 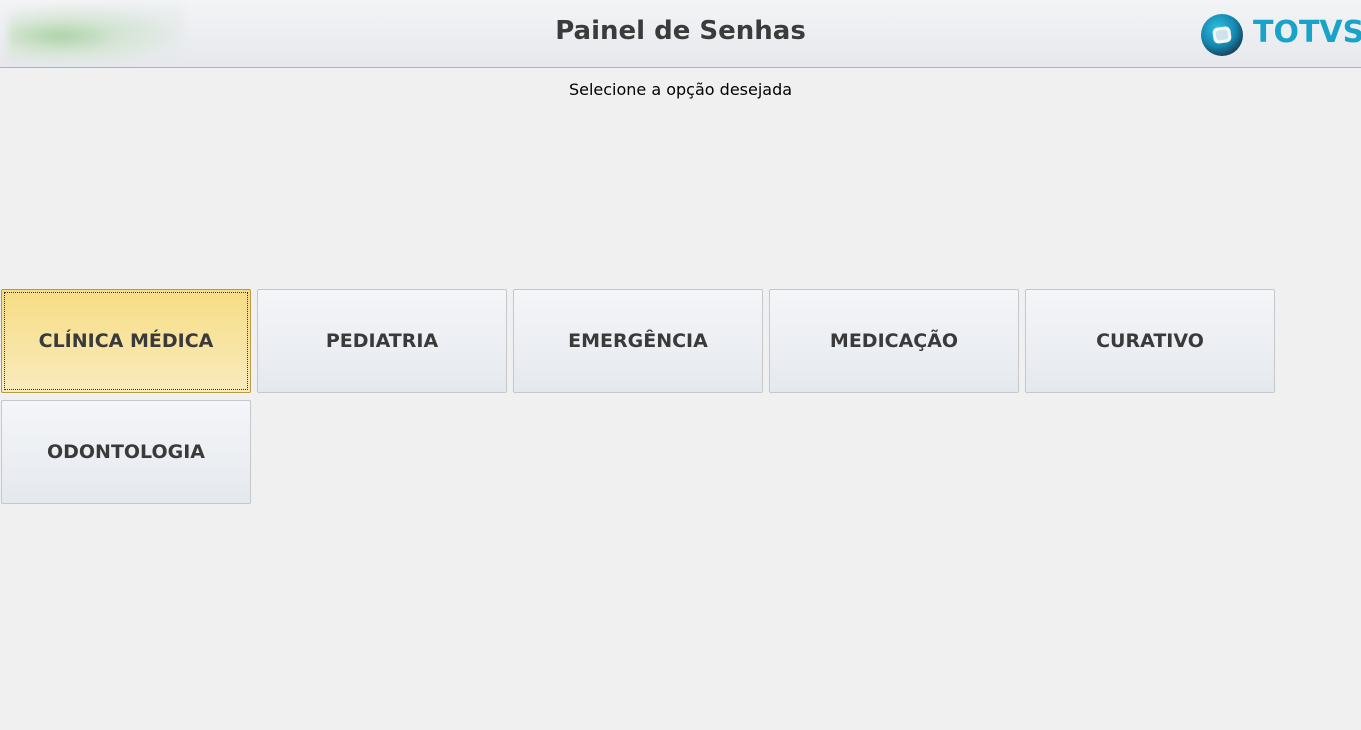 I want to click on header-bar: Painel de Senhas TOTVS, so click(x=680, y=34).